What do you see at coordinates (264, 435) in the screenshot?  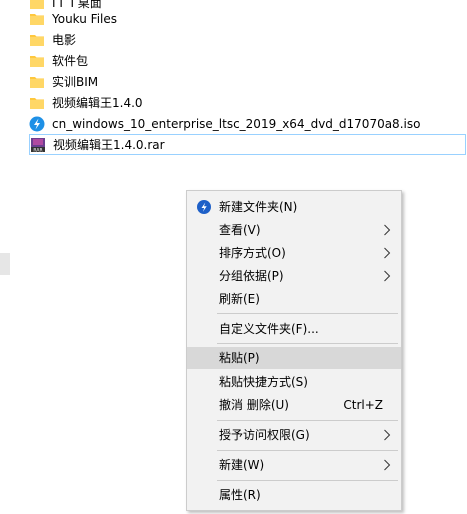 I see `menu-item-label: 授予访问权限(G)` at bounding box center [264, 435].